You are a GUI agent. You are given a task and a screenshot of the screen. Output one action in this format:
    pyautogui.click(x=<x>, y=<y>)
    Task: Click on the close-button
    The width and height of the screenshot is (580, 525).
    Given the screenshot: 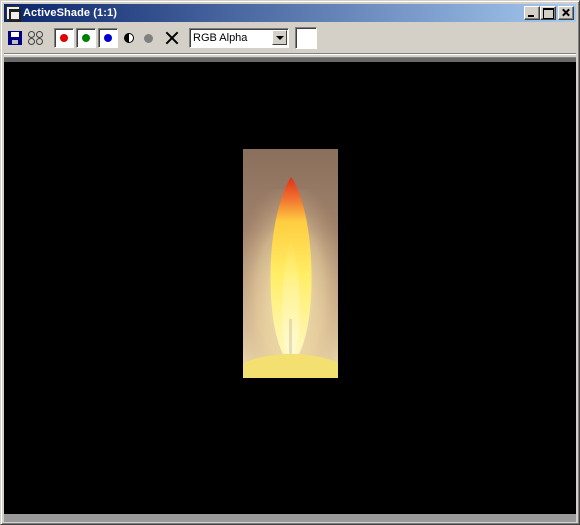 What is the action you would take?
    pyautogui.click(x=566, y=13)
    